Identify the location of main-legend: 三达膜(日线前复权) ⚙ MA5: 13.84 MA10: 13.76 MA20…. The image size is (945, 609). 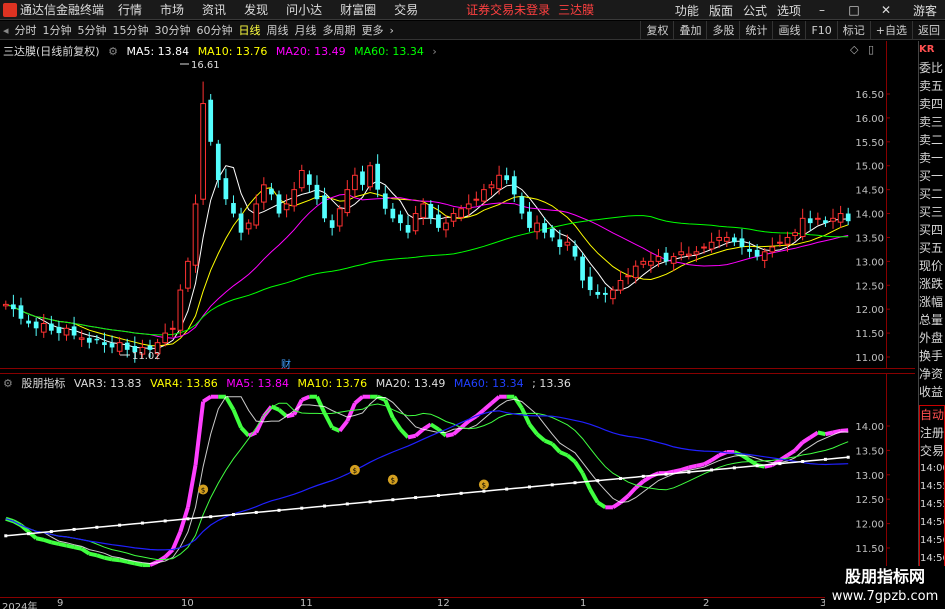
(222, 51).